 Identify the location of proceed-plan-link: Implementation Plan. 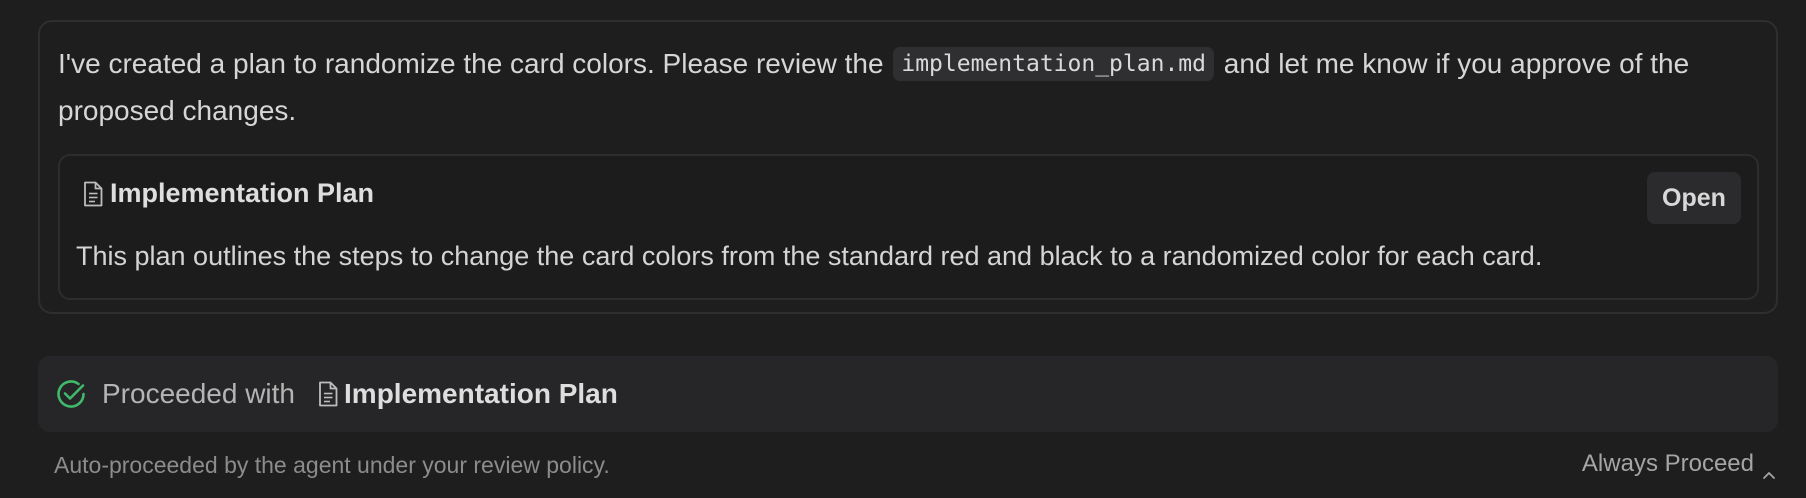
(467, 394).